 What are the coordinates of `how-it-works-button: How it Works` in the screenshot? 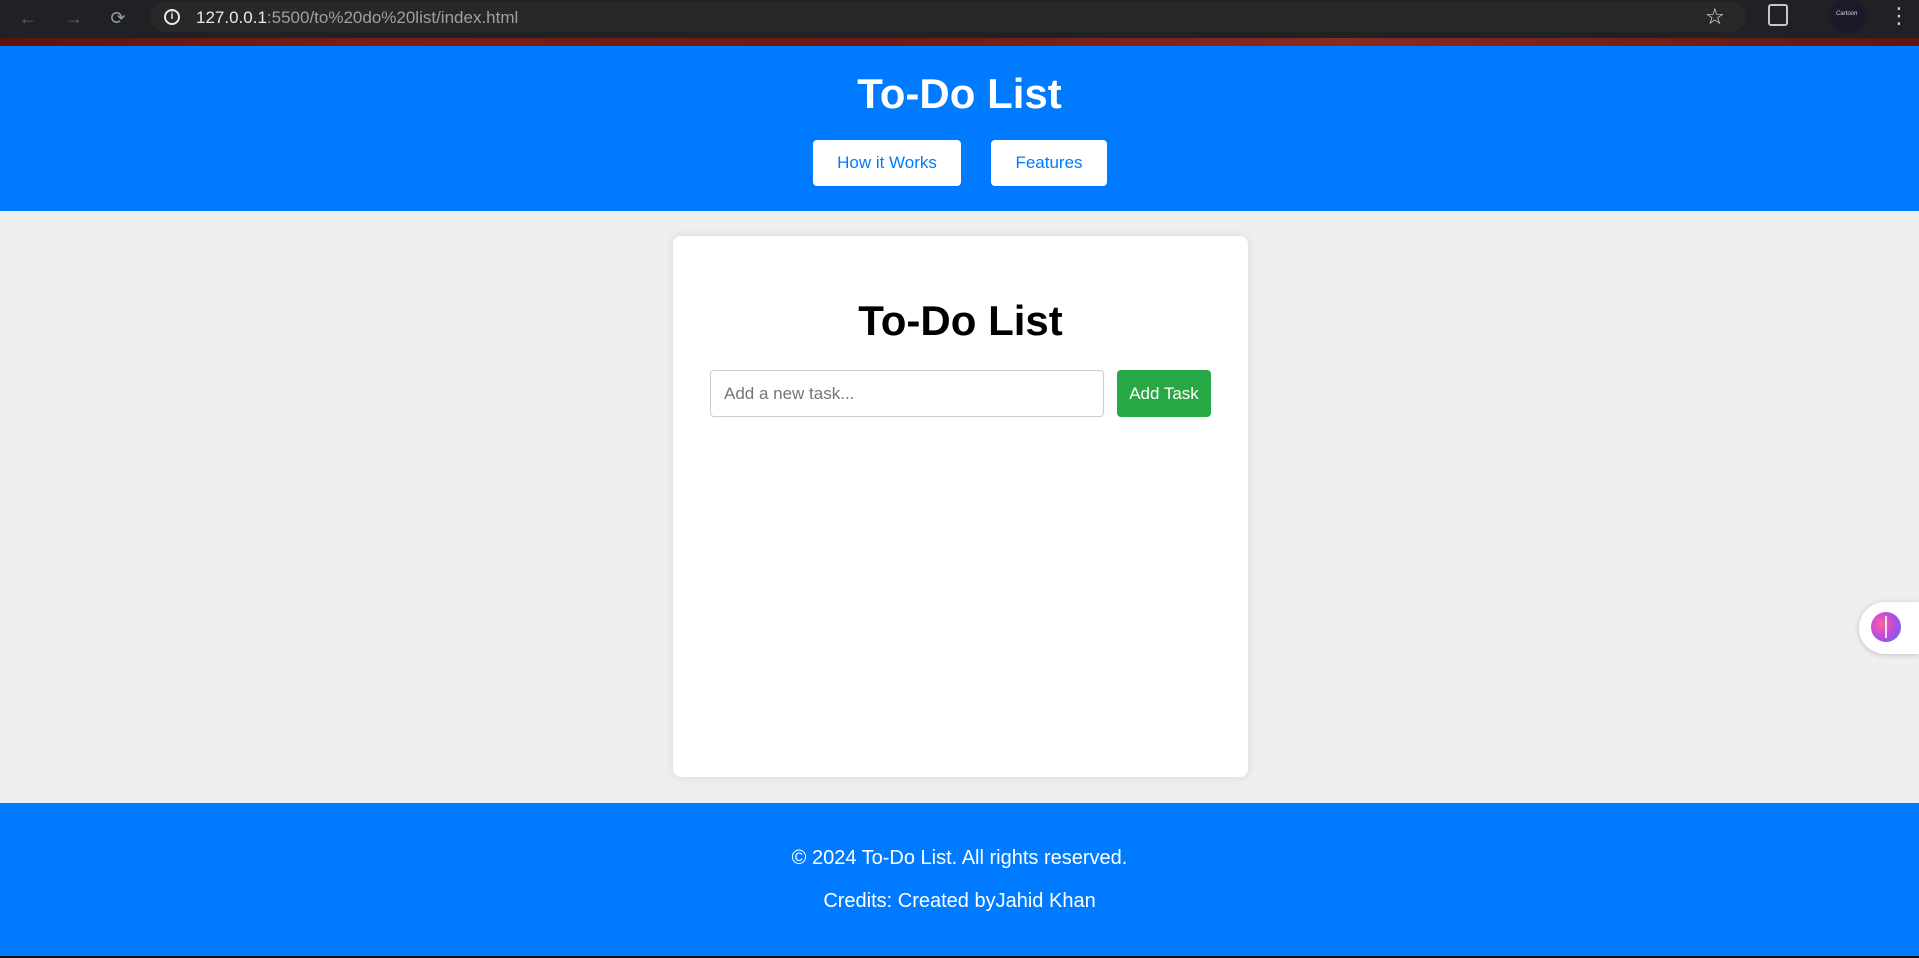 It's located at (887, 163).